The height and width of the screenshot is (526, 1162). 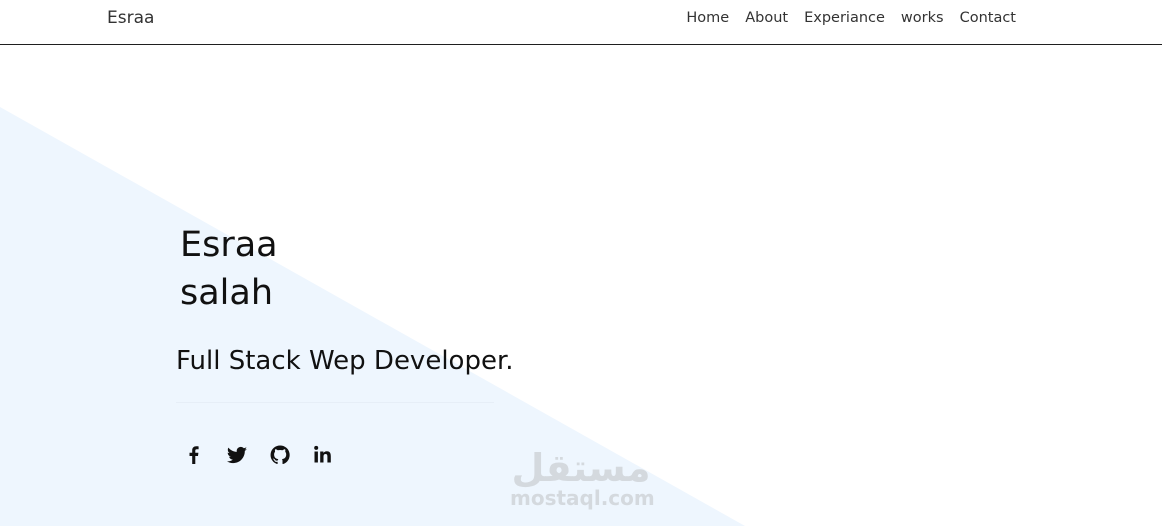 What do you see at coordinates (130, 18) in the screenshot?
I see `brand-logo: Esraa` at bounding box center [130, 18].